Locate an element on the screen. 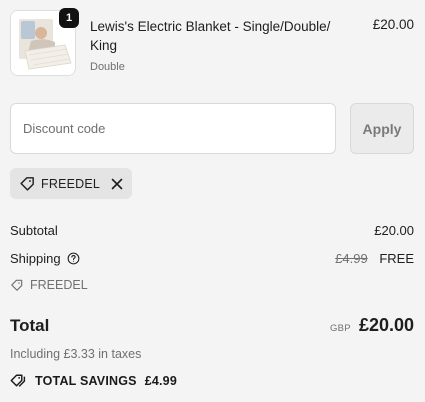  shipping-value: FREE is located at coordinates (396, 258).